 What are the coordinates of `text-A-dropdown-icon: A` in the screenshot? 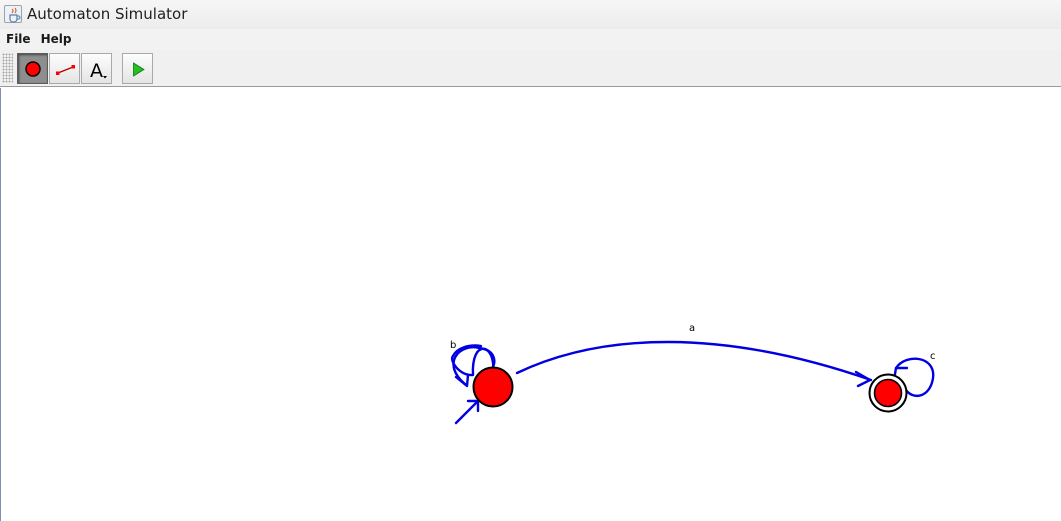 It's located at (98, 71).